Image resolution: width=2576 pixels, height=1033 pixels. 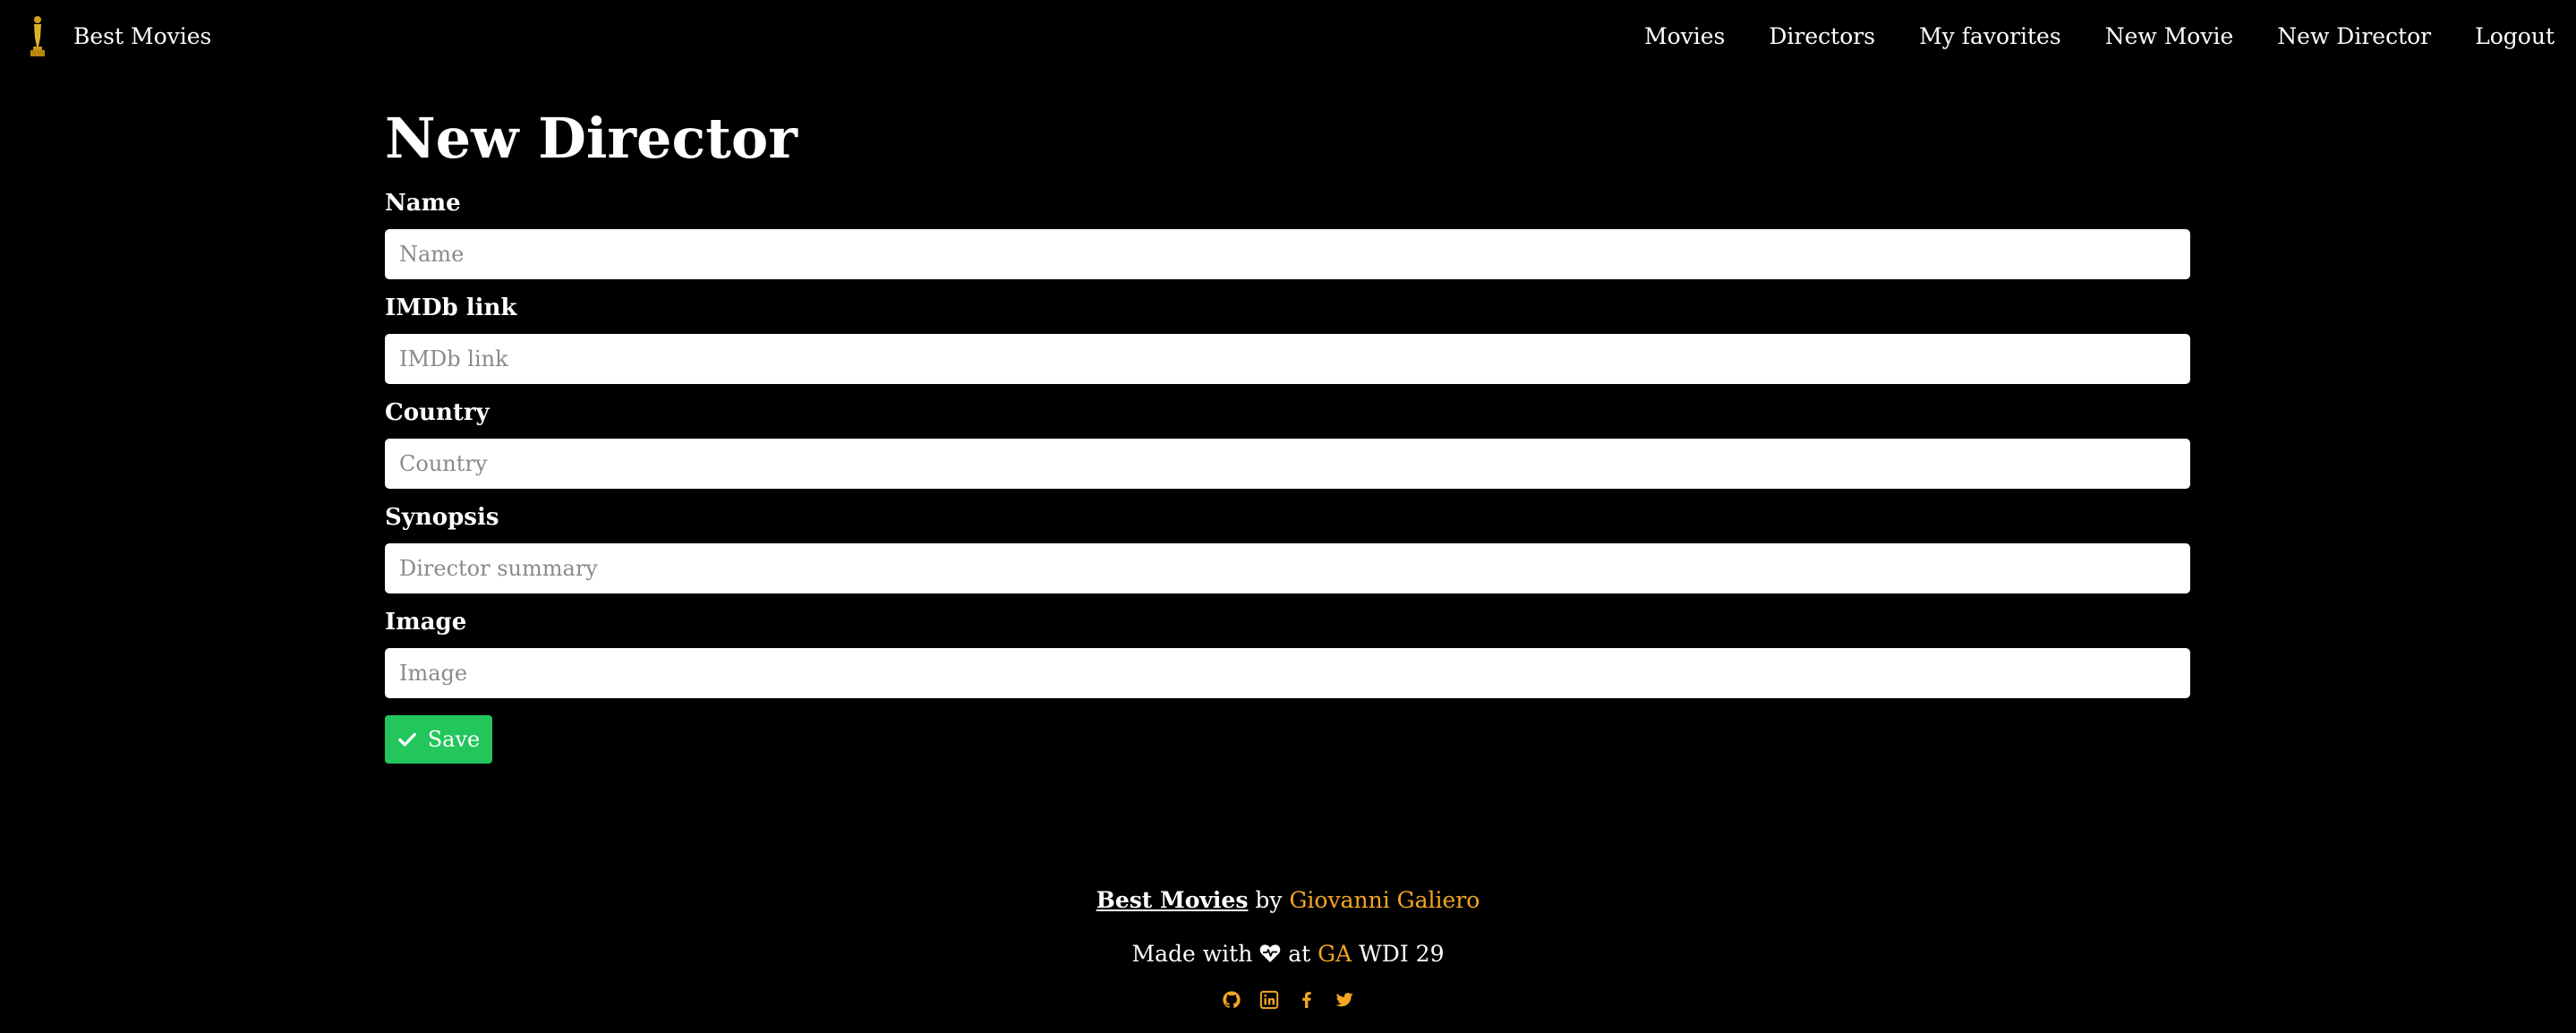 I want to click on imdb-link-field-group: IMDb link, so click(x=1287, y=339).